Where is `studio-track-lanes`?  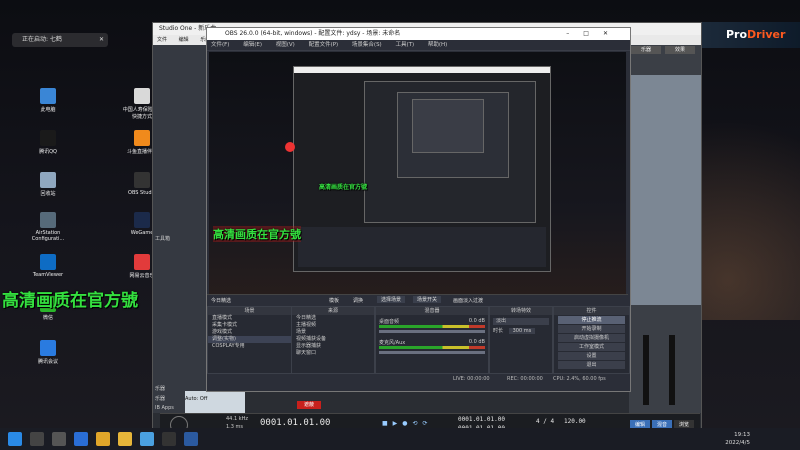 studio-track-lanes is located at coordinates (665, 190).